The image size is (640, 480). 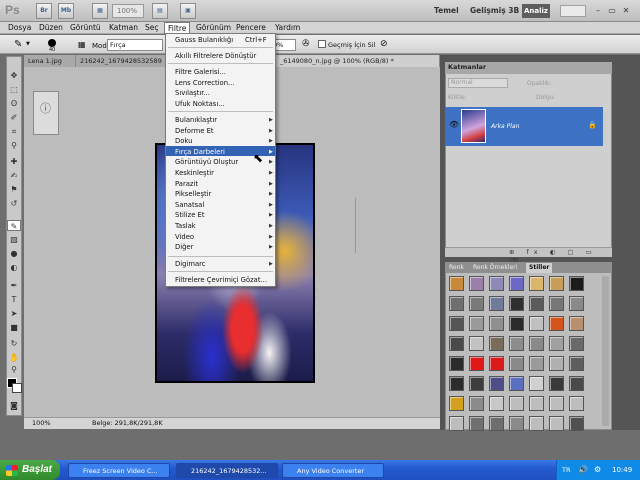 I want to click on styles-scrollbar, so click(x=605, y=351).